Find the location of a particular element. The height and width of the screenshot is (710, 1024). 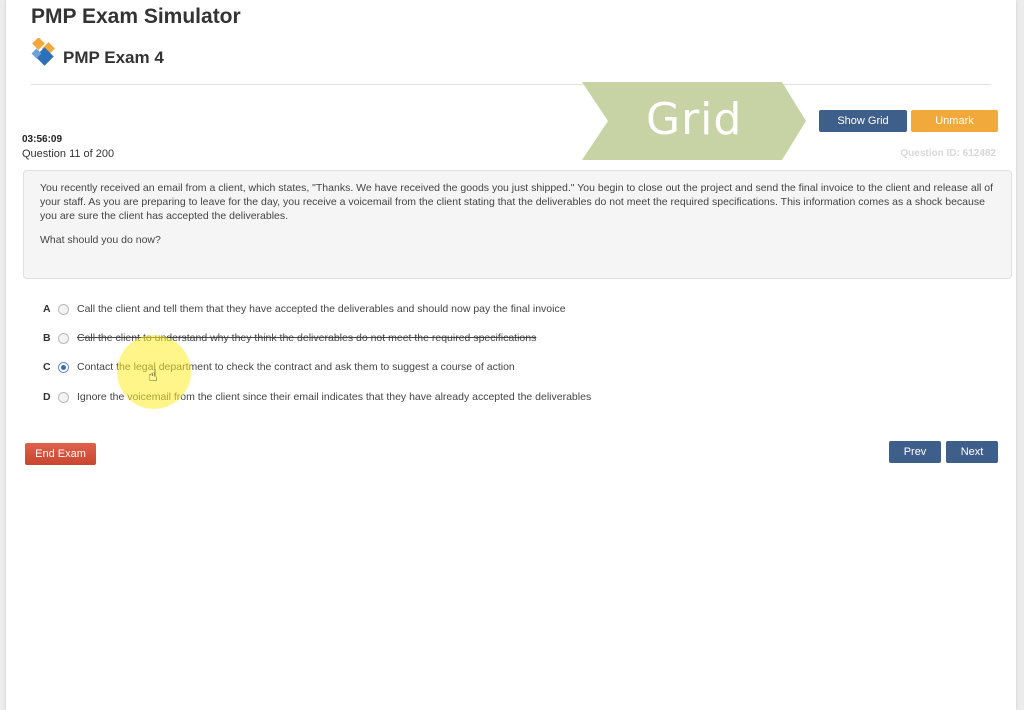

answer-letter: B is located at coordinates (47, 338).